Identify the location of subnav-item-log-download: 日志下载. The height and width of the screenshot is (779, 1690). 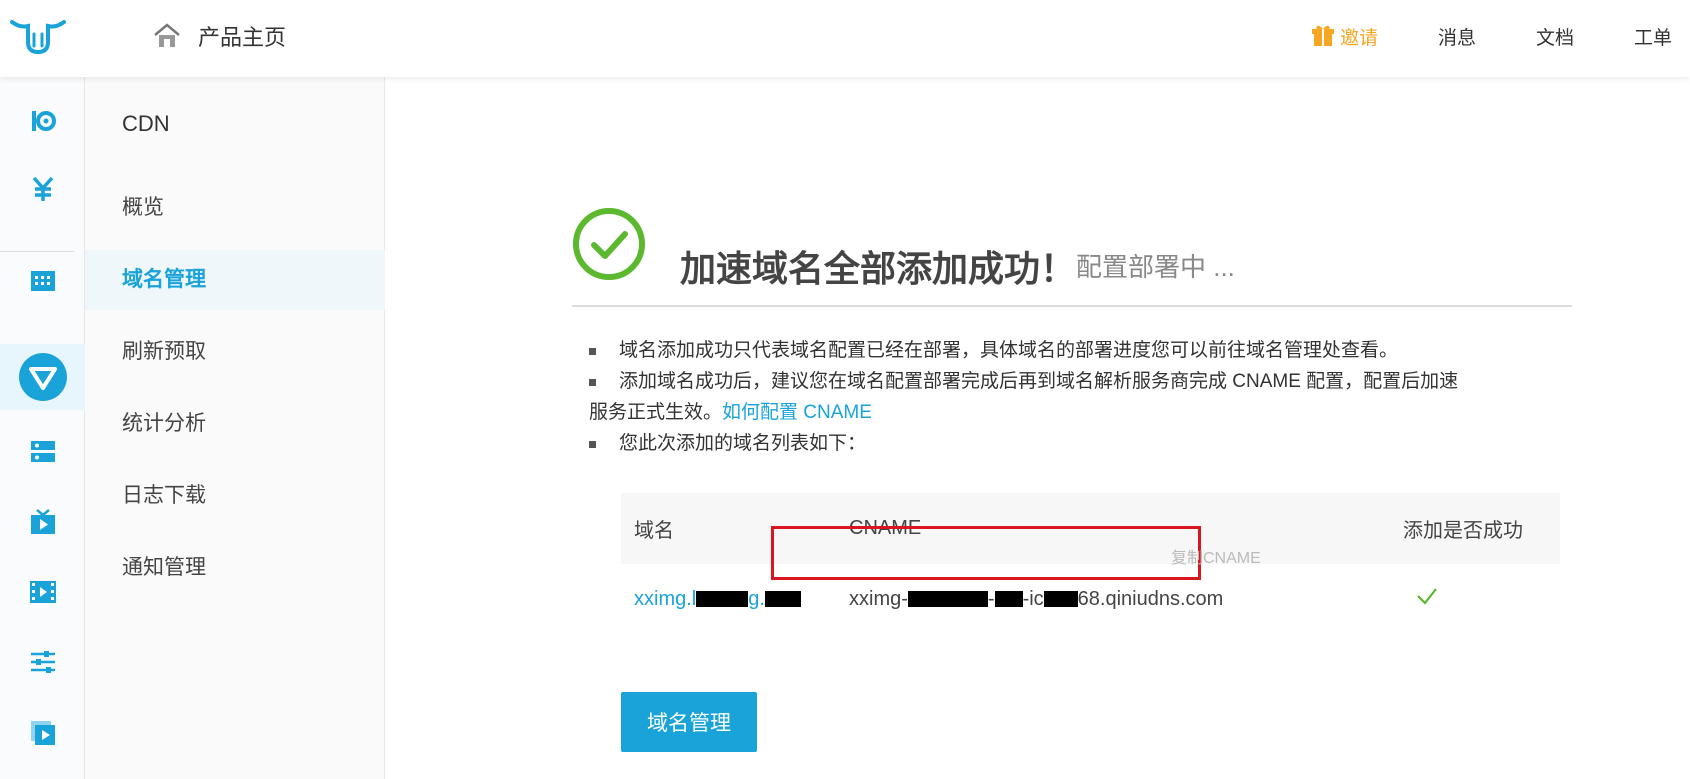
(235, 496).